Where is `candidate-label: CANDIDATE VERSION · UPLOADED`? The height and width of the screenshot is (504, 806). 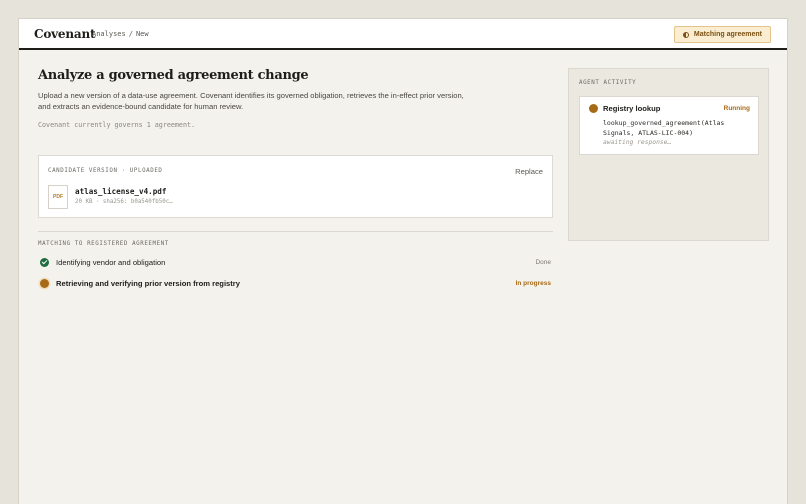 candidate-label: CANDIDATE VERSION · UPLOADED is located at coordinates (105, 171).